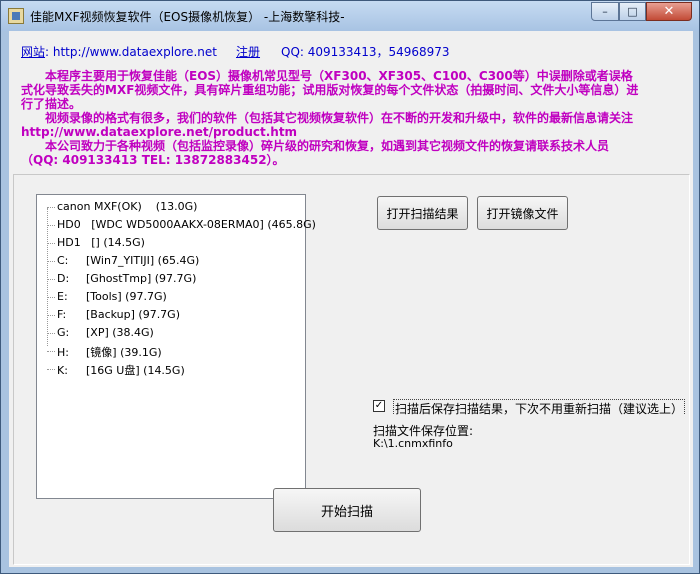 The width and height of the screenshot is (700, 574). I want to click on app-icon, so click(16, 16).